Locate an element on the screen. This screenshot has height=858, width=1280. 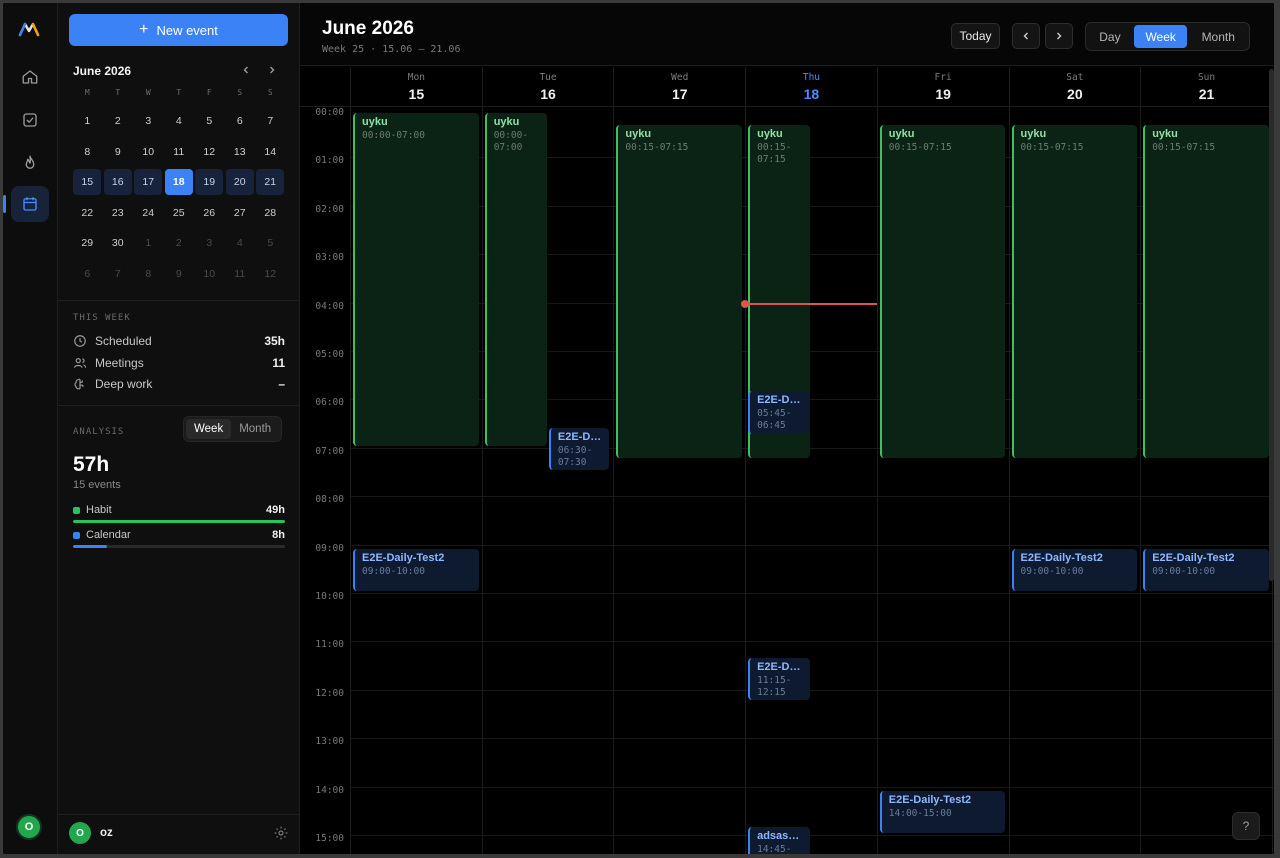
day-header-wed: Wed 17 is located at coordinates (679, 87).